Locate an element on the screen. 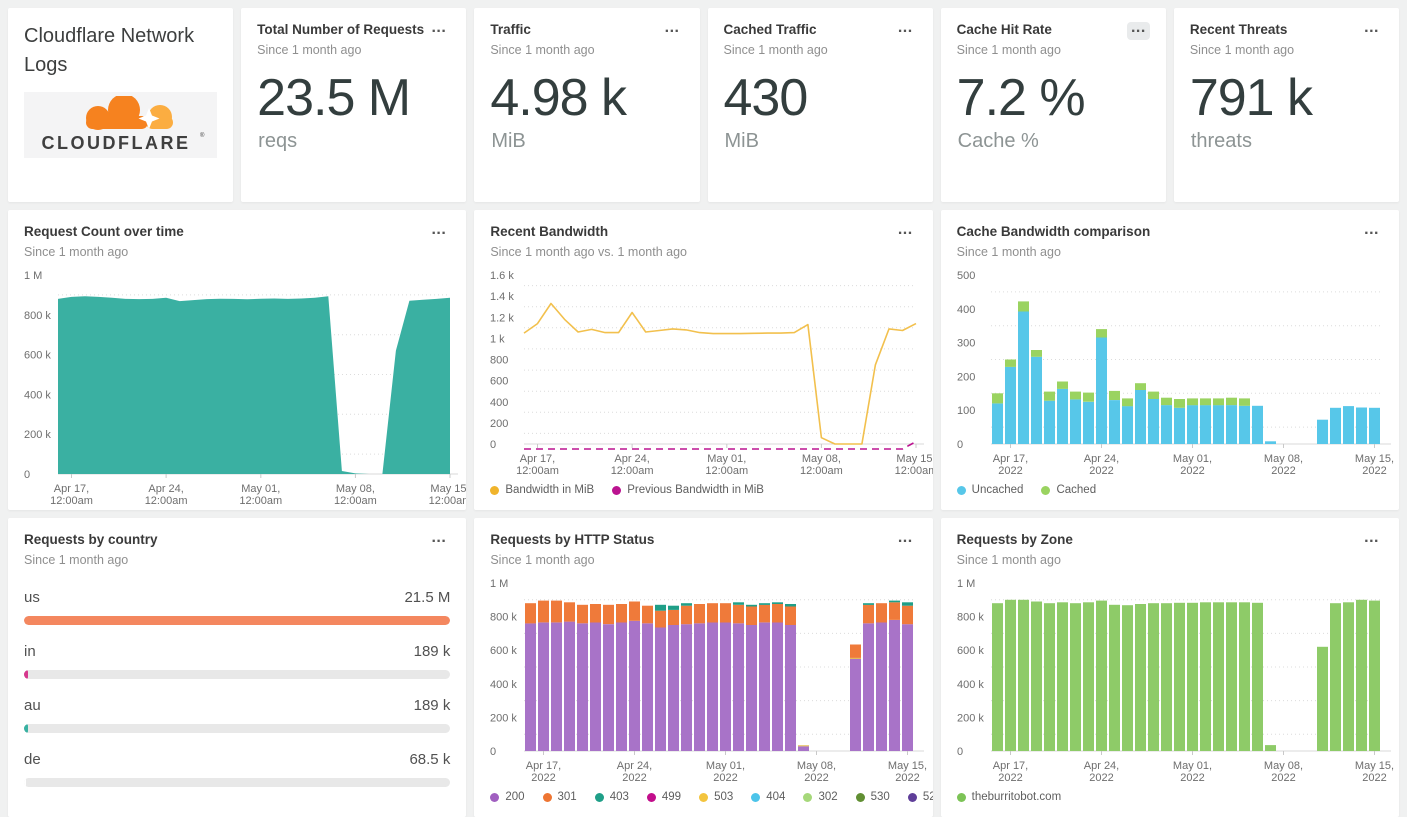  legend-item: 499 is located at coordinates (664, 797).